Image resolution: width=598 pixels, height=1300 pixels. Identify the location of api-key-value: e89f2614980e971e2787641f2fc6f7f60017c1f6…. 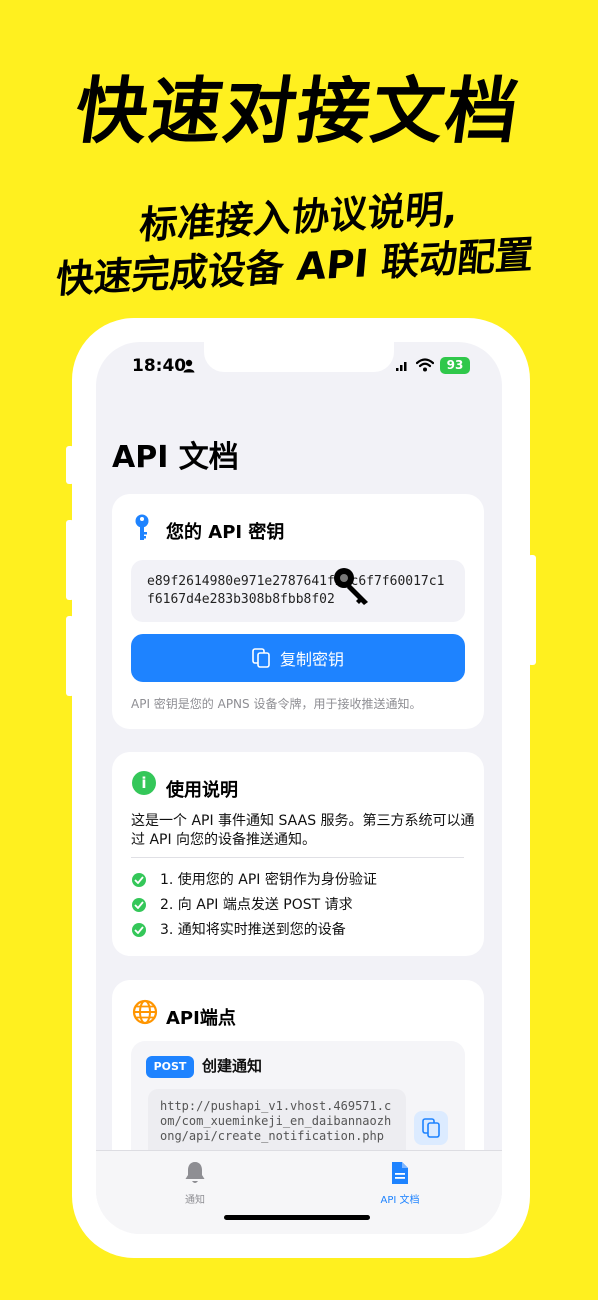
(298, 591).